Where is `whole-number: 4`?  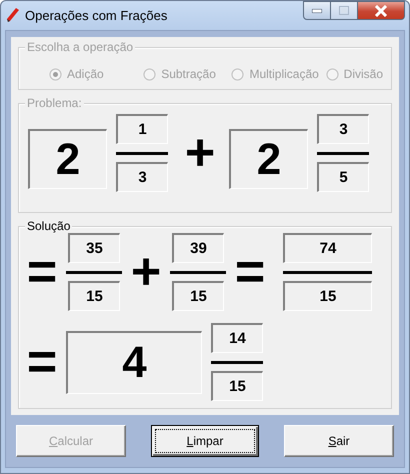 whole-number: 4 is located at coordinates (134, 362).